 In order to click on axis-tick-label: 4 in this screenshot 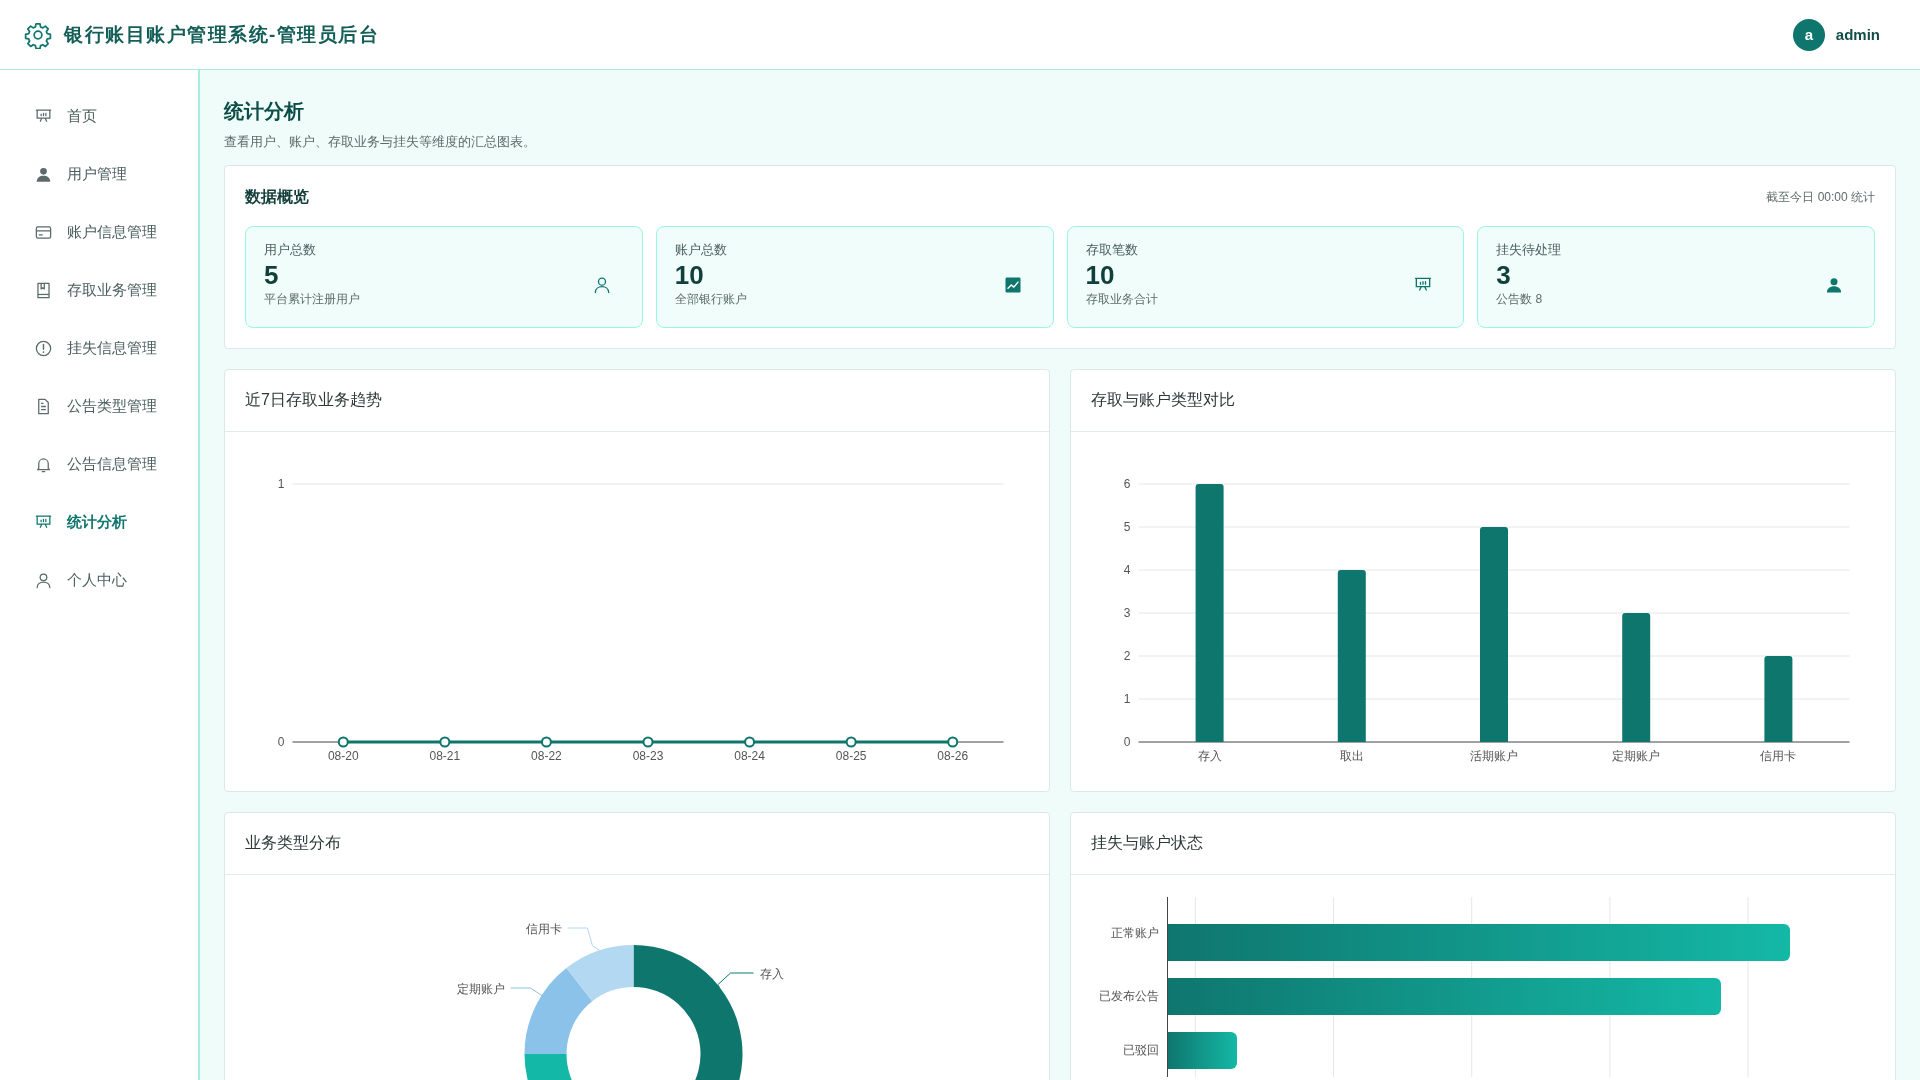, I will do `click(1127, 570)`.